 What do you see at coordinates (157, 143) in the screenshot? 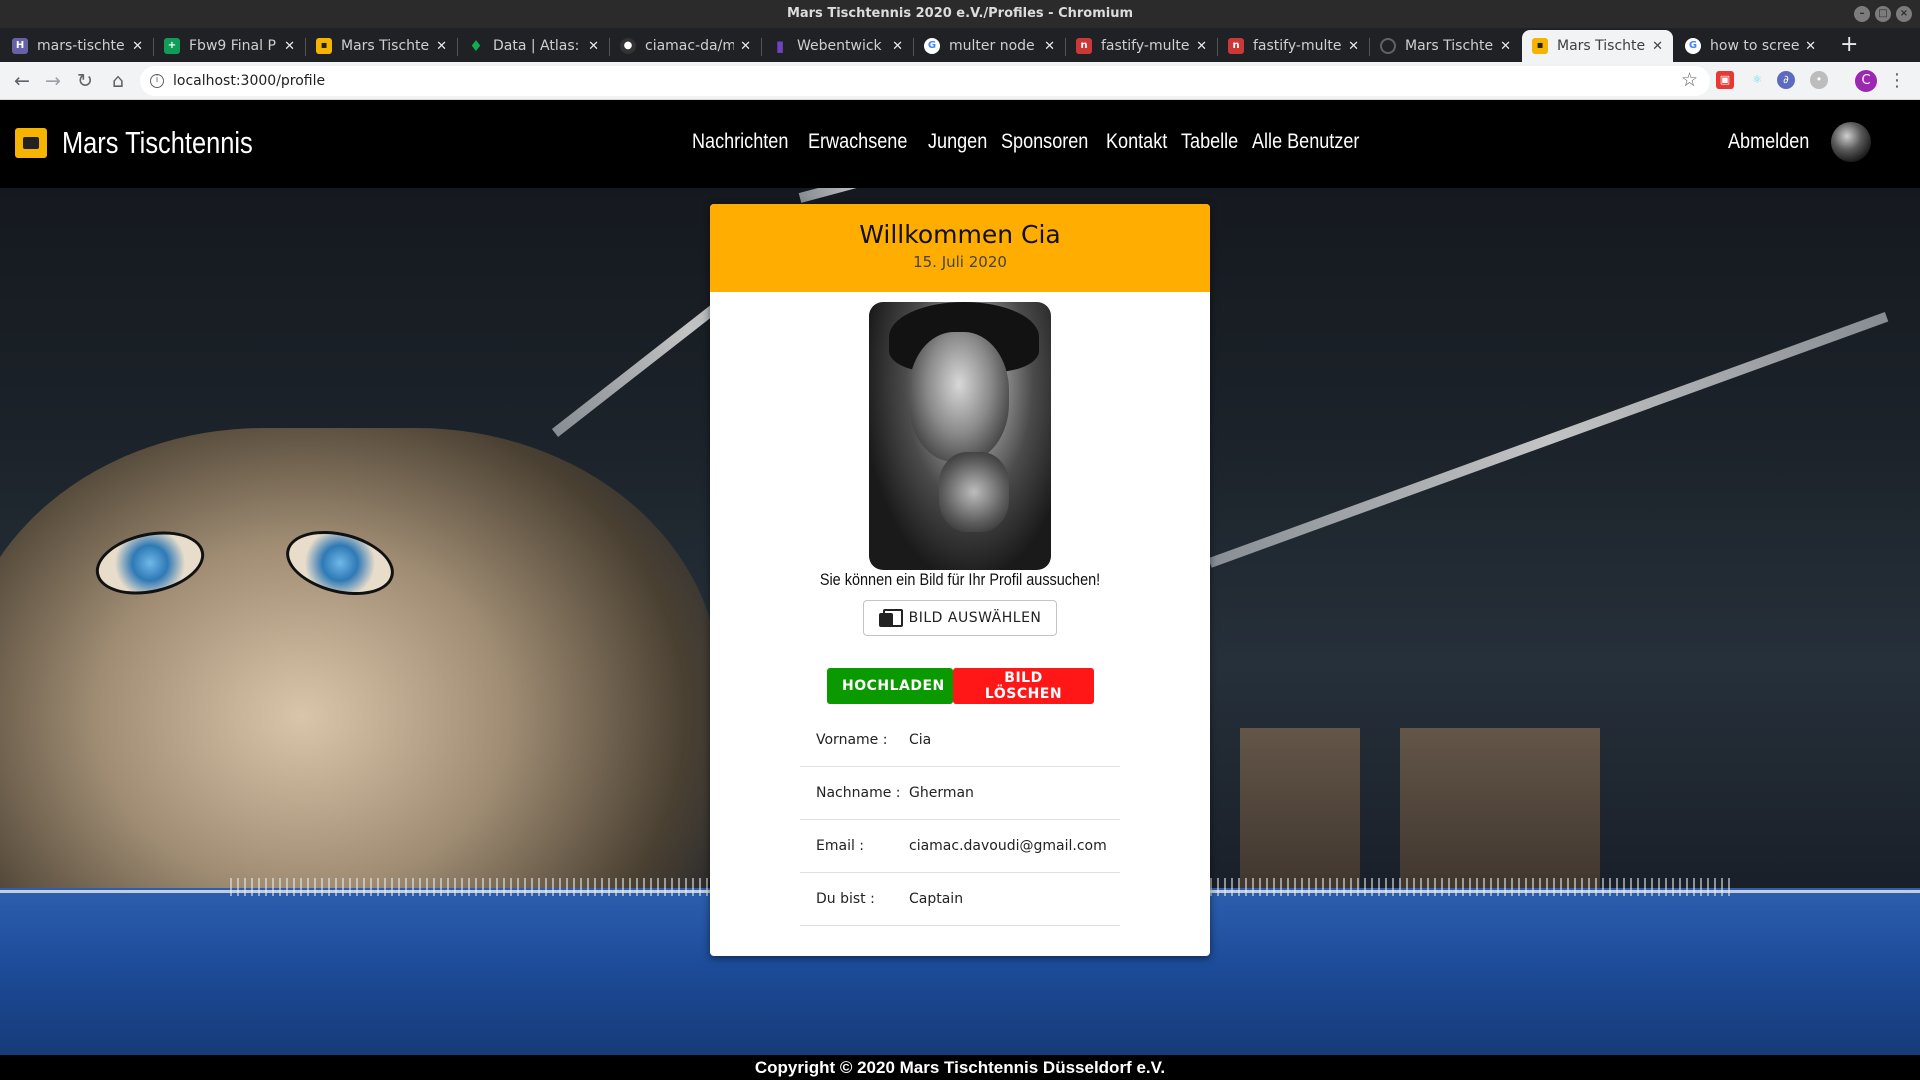
I see `brand-name: Mars Tischtennis` at bounding box center [157, 143].